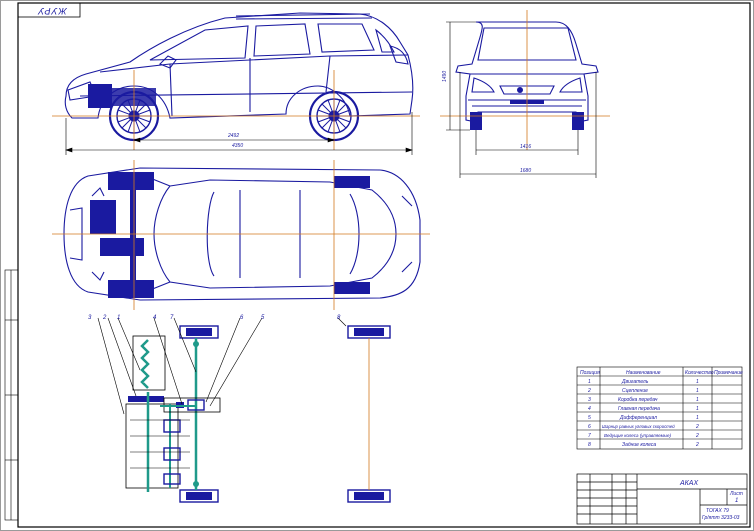  Describe the element at coordinates (52, 11) in the screenshot. I see `corner-code: ЖУРУ` at that location.